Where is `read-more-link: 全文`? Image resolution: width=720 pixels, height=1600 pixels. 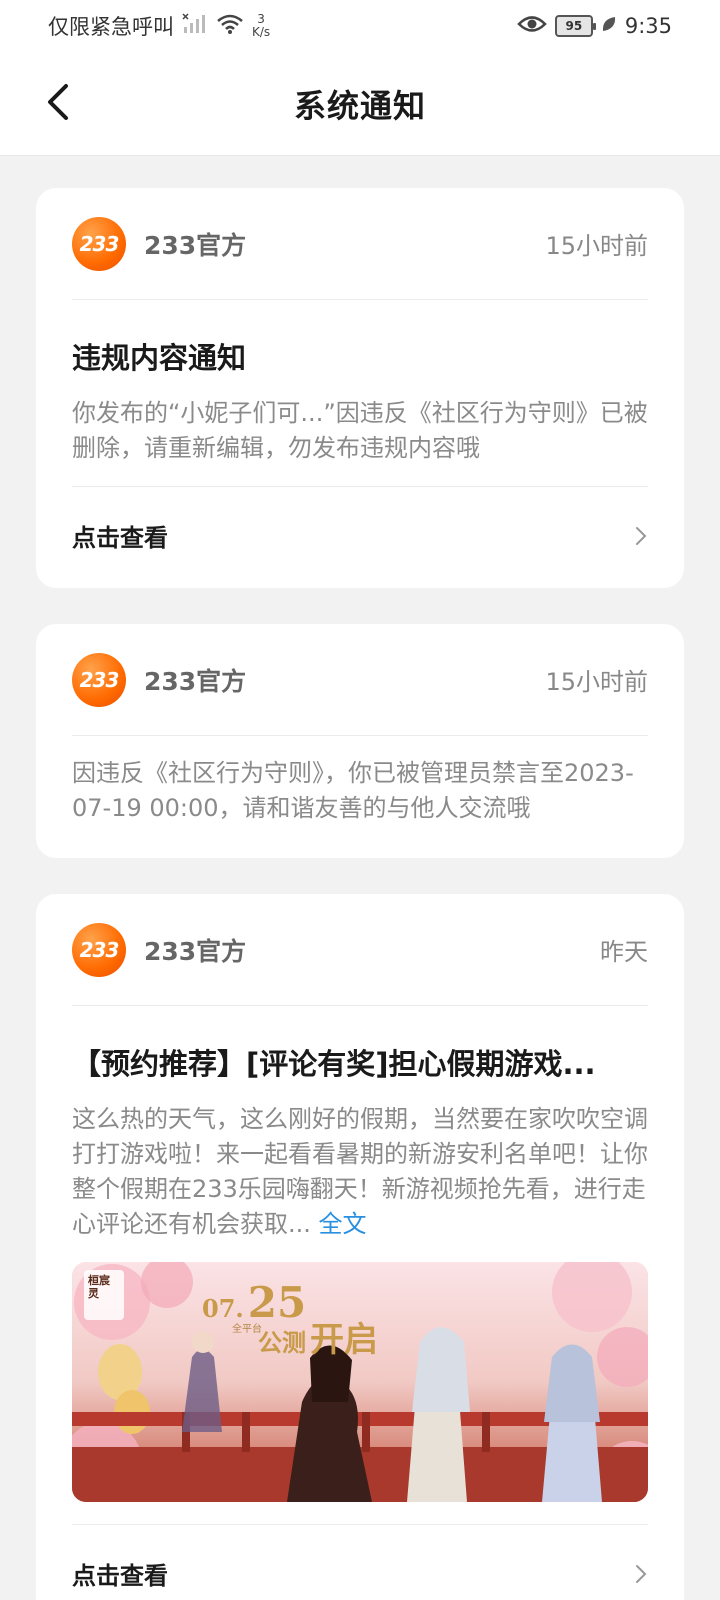
read-more-link: 全文 is located at coordinates (343, 1224).